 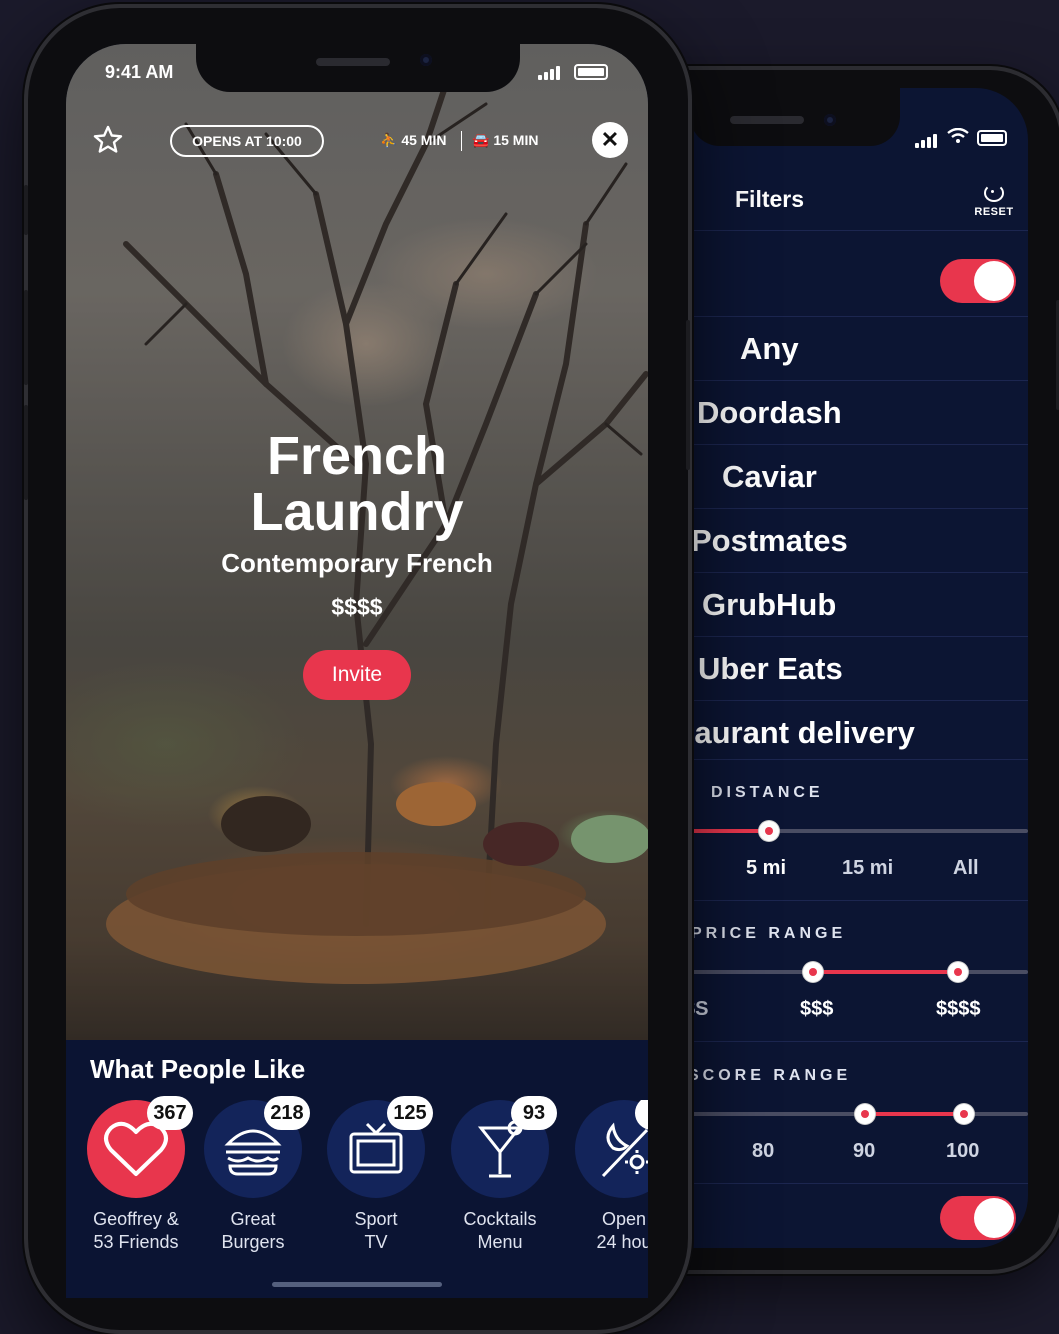 What do you see at coordinates (795, 117) in the screenshot?
I see `back-notch` at bounding box center [795, 117].